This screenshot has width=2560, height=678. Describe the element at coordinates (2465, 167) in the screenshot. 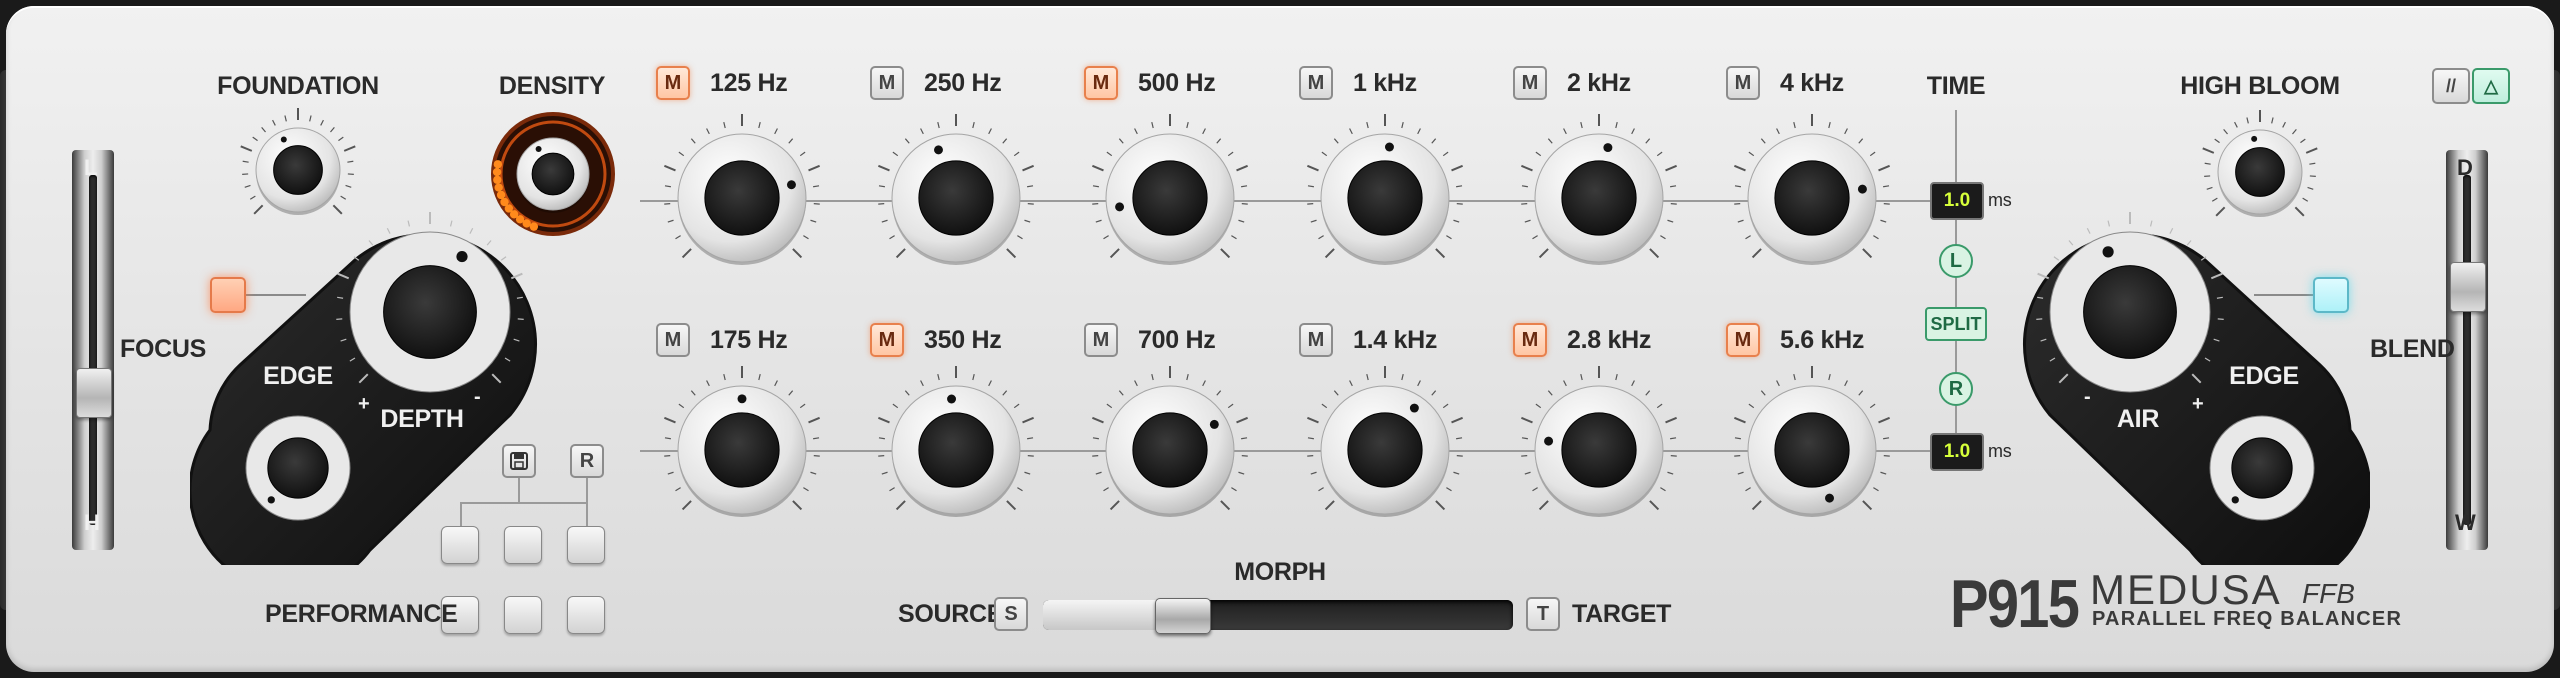

I see `blend-fader-top-label: D` at that location.